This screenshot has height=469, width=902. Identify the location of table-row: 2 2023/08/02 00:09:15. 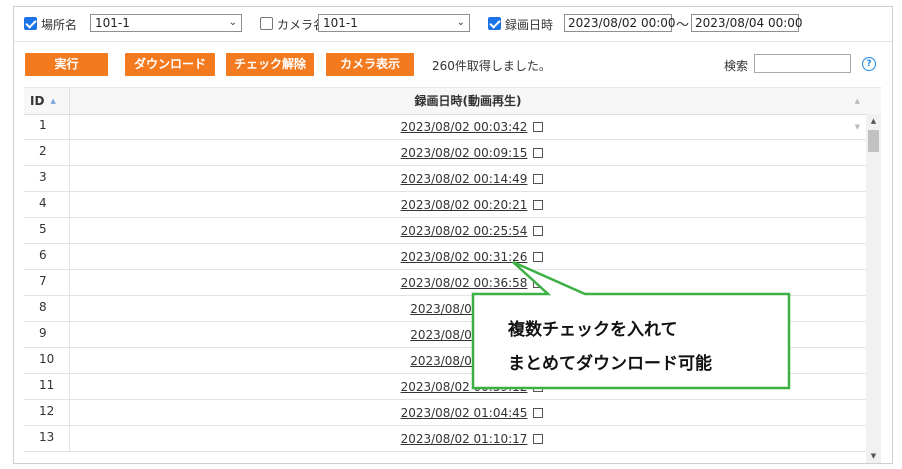
(445, 153).